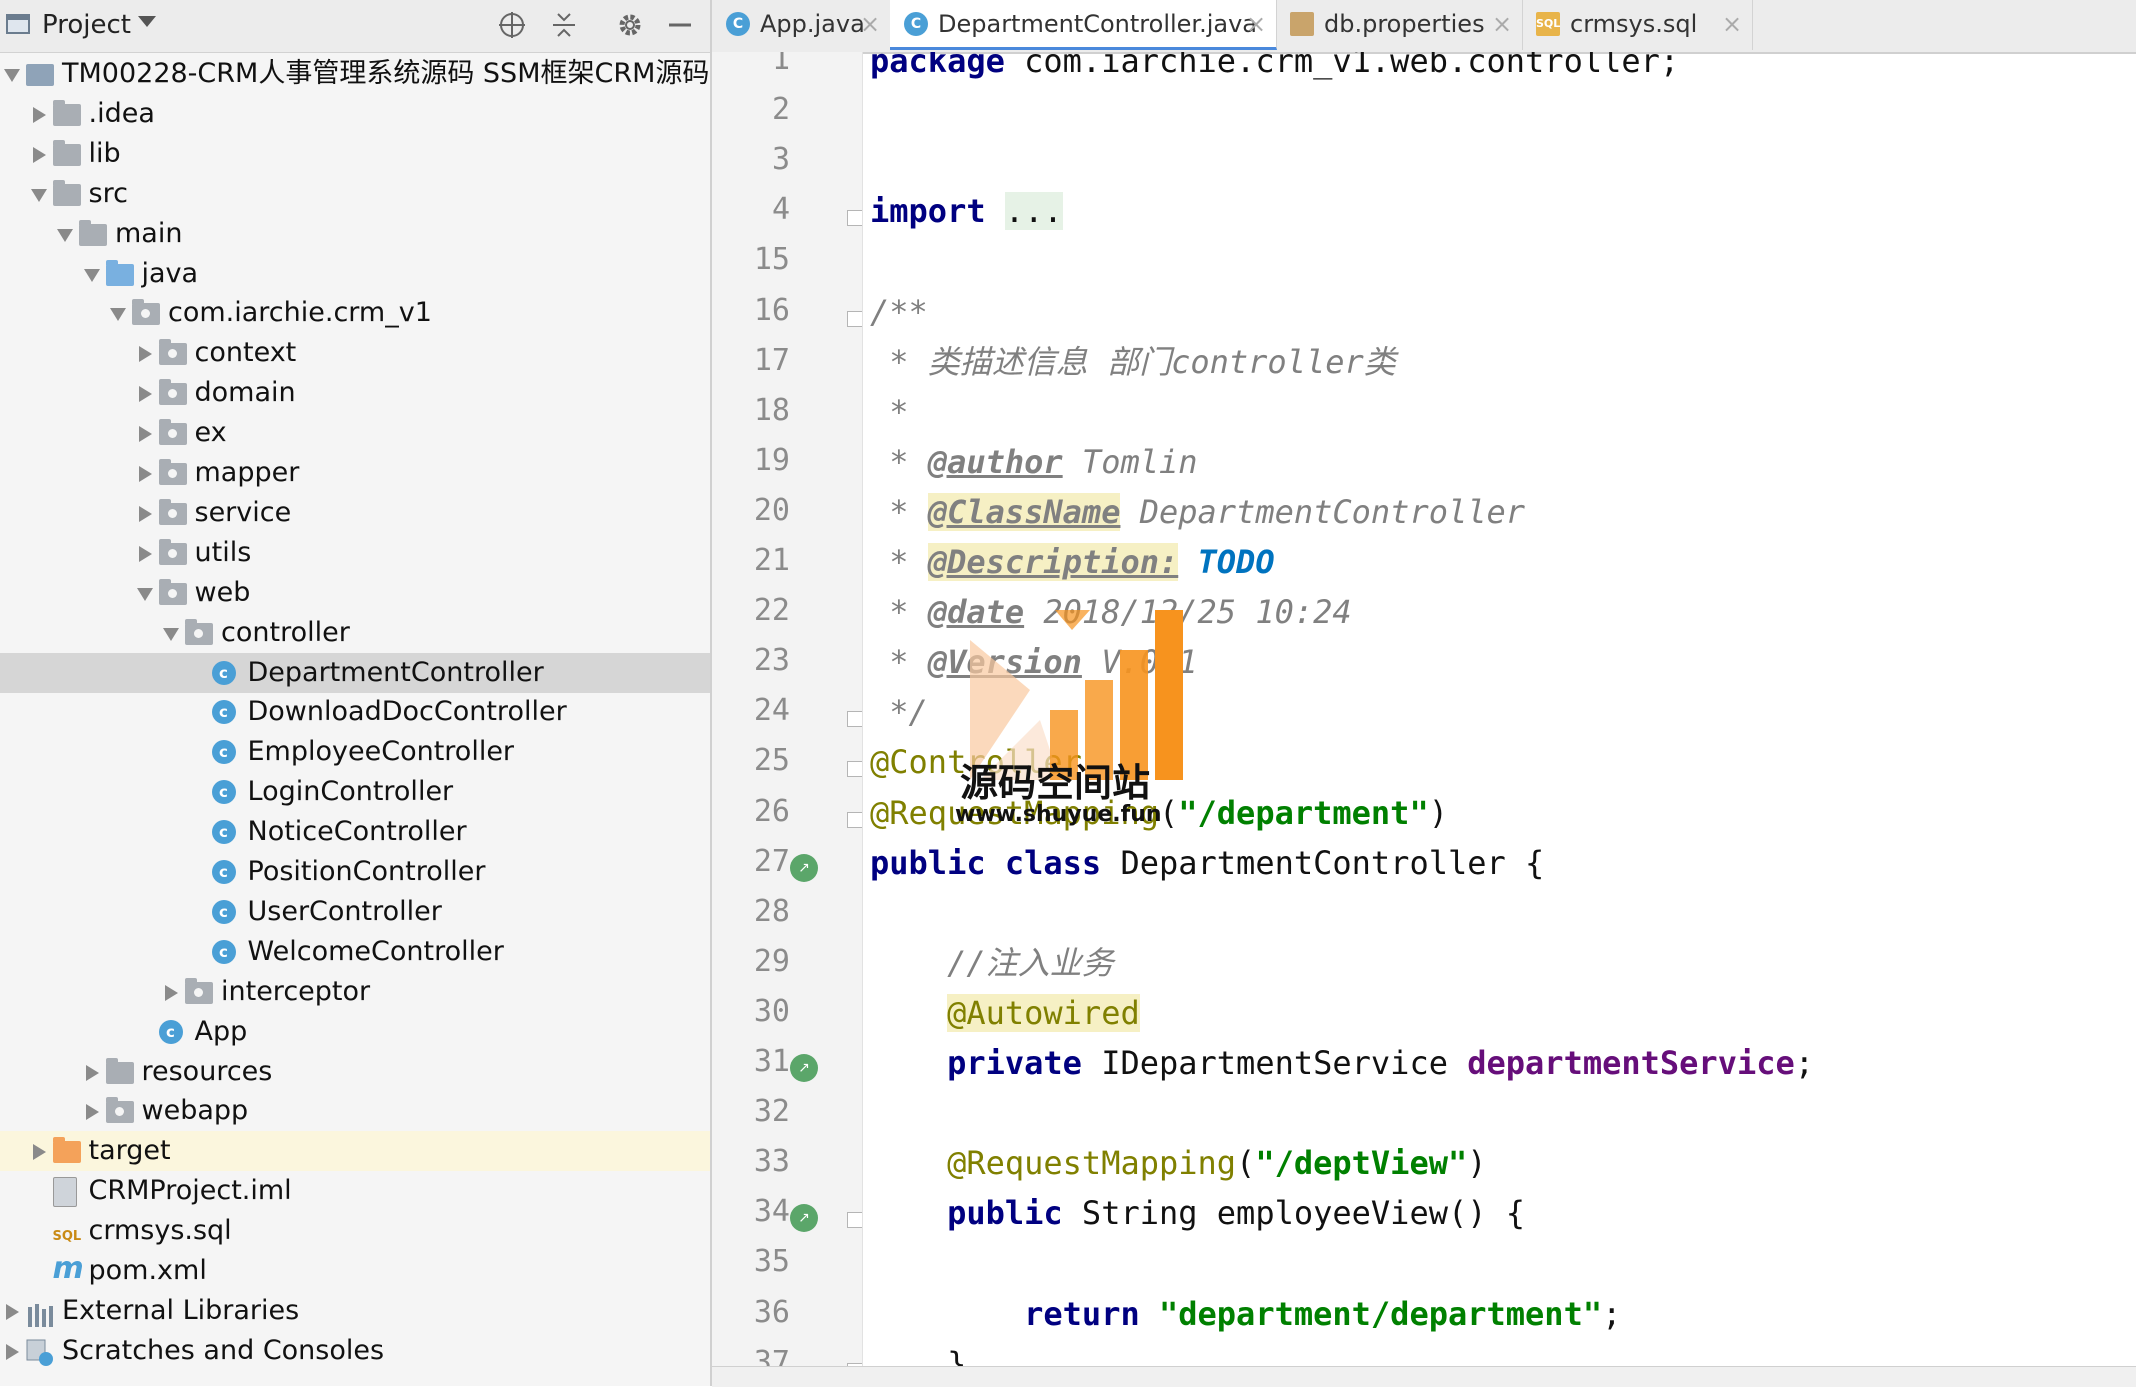 The image size is (2136, 1387). Describe the element at coordinates (355, 553) in the screenshot. I see `tree-item: utils` at that location.